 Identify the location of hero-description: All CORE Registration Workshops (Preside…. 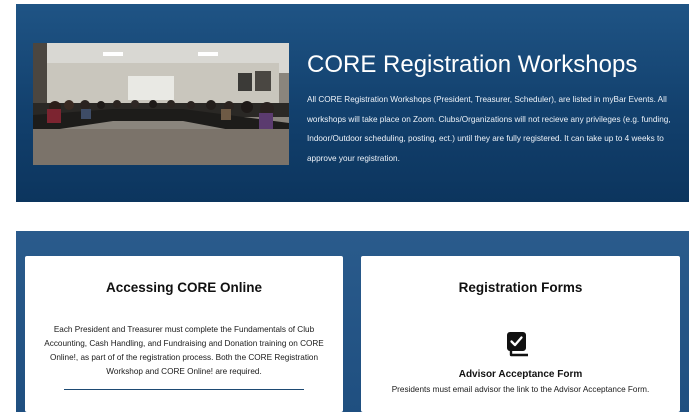
(489, 129).